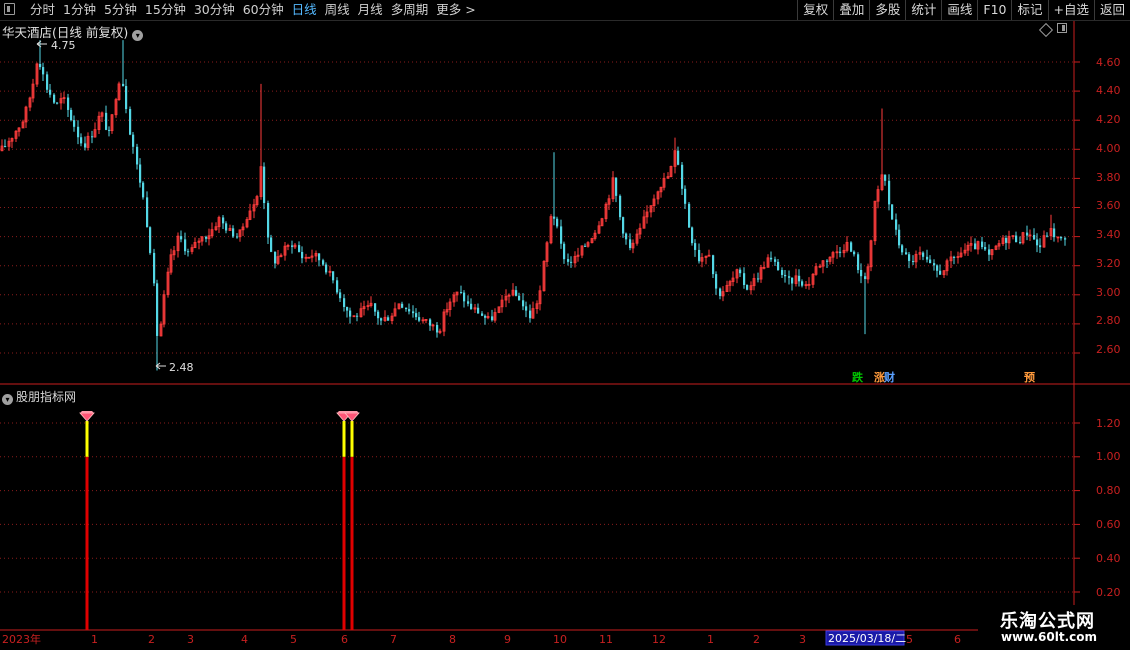 The image size is (1130, 650). What do you see at coordinates (959, 10) in the screenshot?
I see `draw-line-button: 画线` at bounding box center [959, 10].